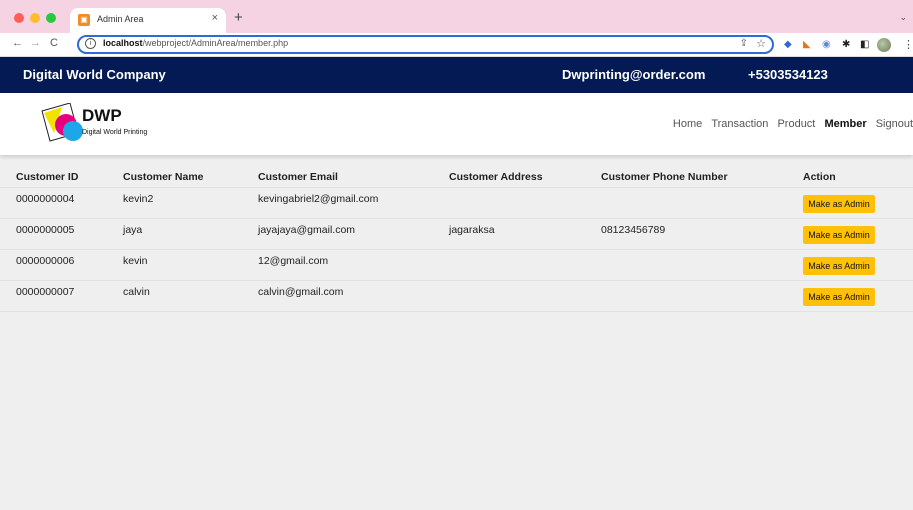 This screenshot has height=510, width=913. What do you see at coordinates (45, 261) in the screenshot?
I see `customer-id: 0000000006` at bounding box center [45, 261].